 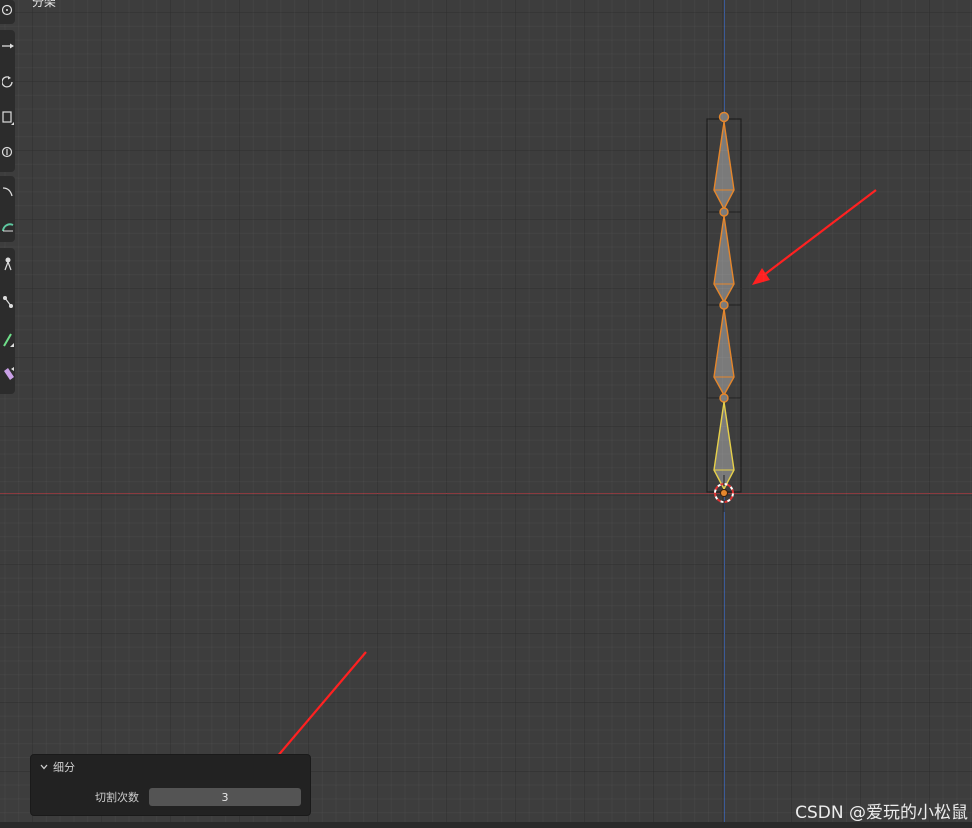 I want to click on envelope-icon, so click(x=7, y=340).